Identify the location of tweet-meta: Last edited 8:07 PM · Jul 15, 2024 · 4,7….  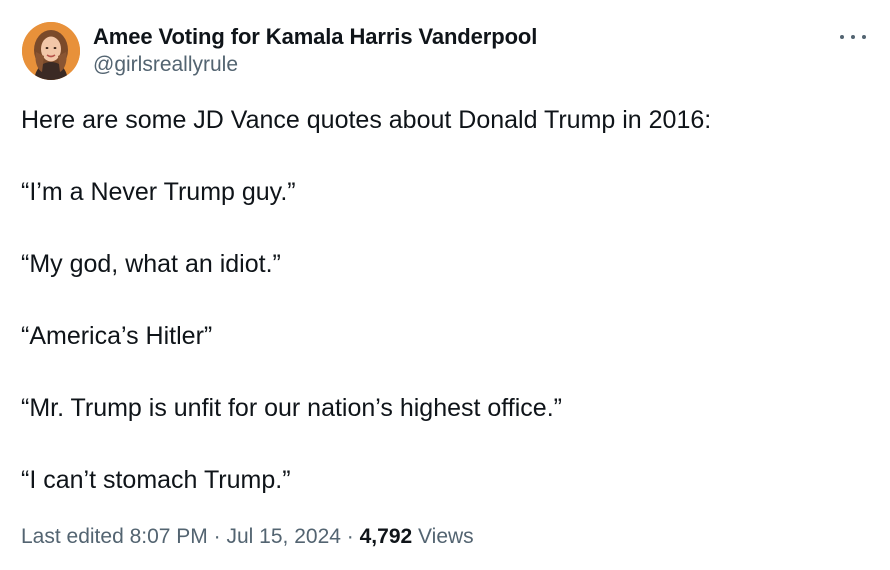
(247, 537).